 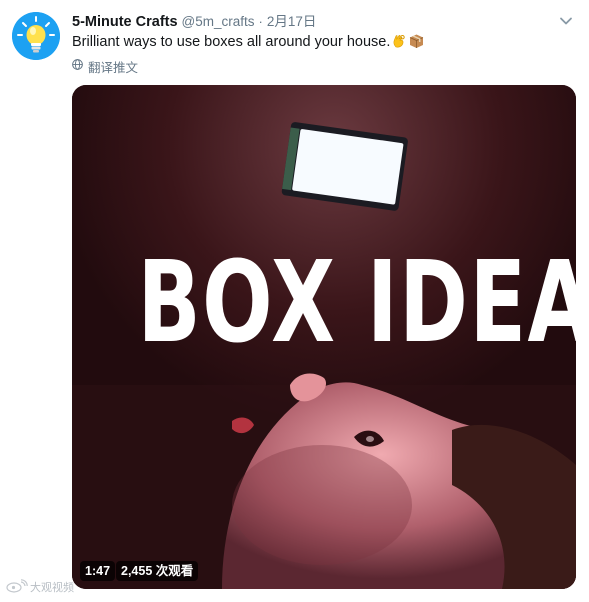 I want to click on translate-tweet-link: 翻译推文, so click(x=105, y=66).